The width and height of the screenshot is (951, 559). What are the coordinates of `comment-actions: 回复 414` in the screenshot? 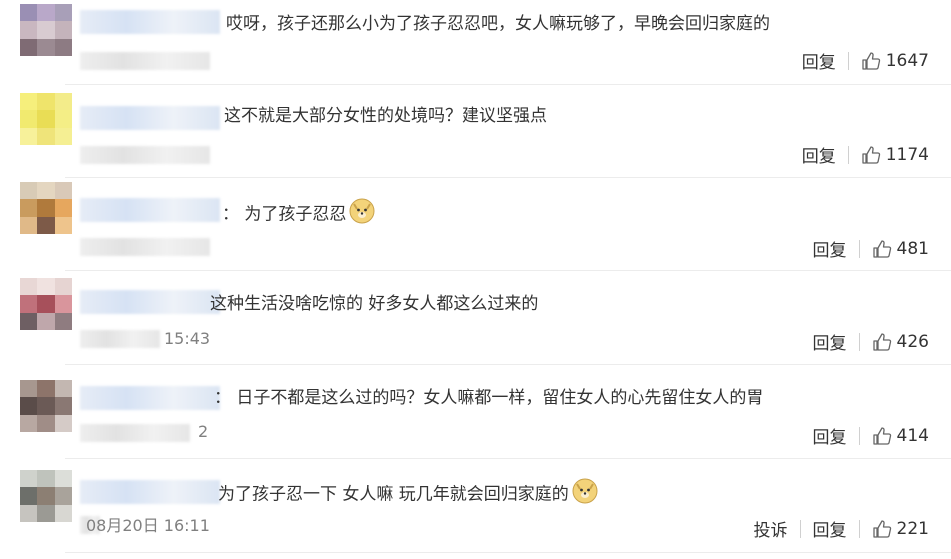 It's located at (871, 436).